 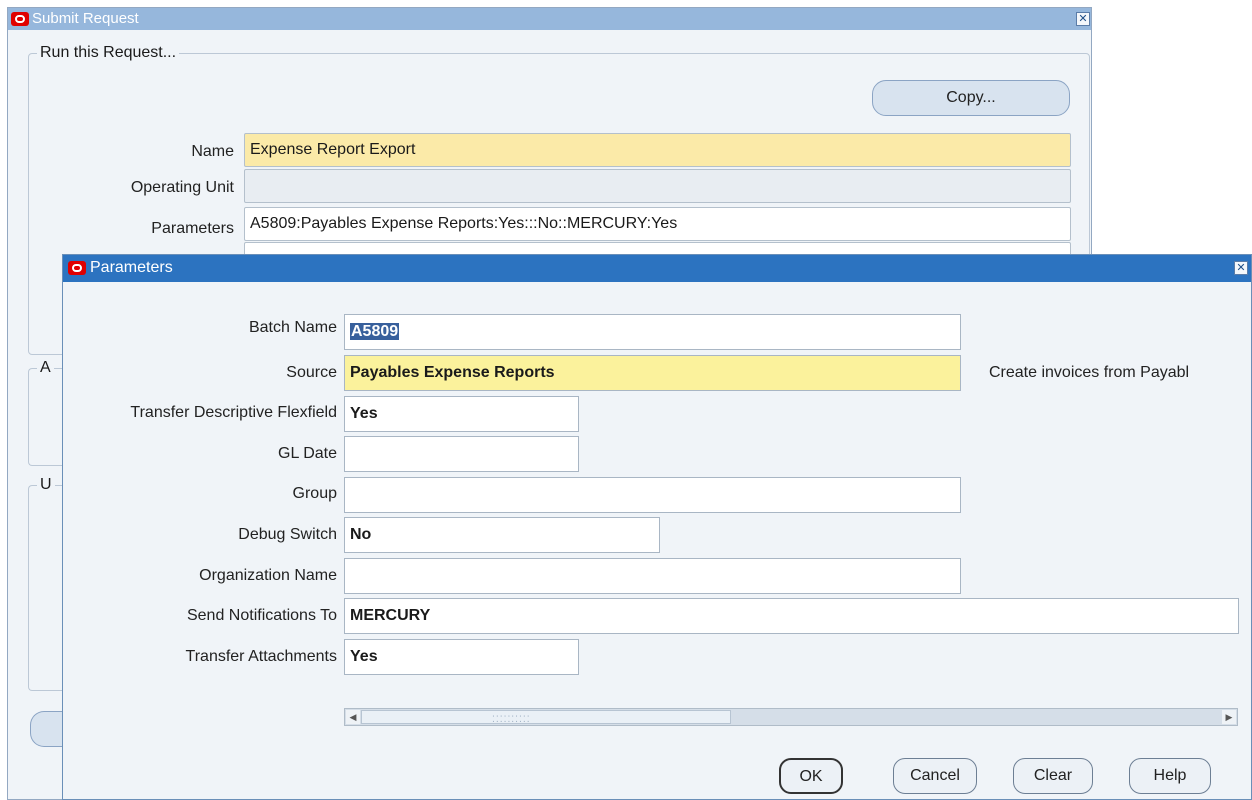 What do you see at coordinates (212, 151) in the screenshot?
I see `name-label: Name` at bounding box center [212, 151].